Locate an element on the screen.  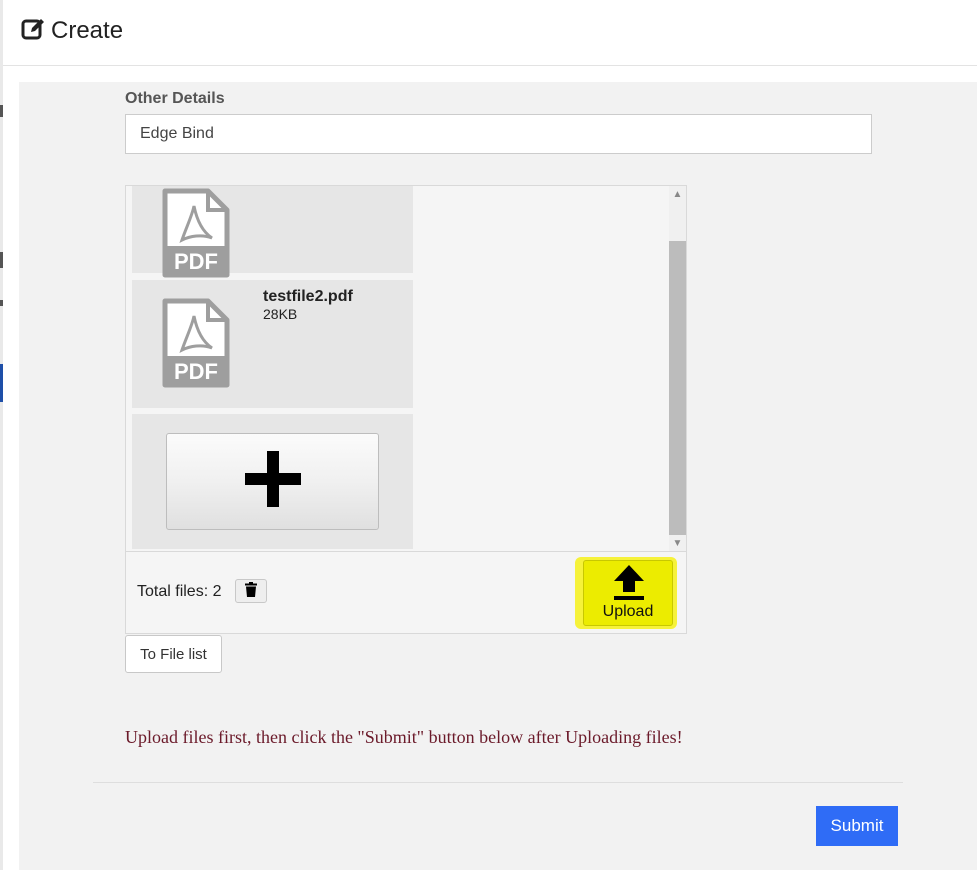
upload-button: Upload is located at coordinates (628, 593).